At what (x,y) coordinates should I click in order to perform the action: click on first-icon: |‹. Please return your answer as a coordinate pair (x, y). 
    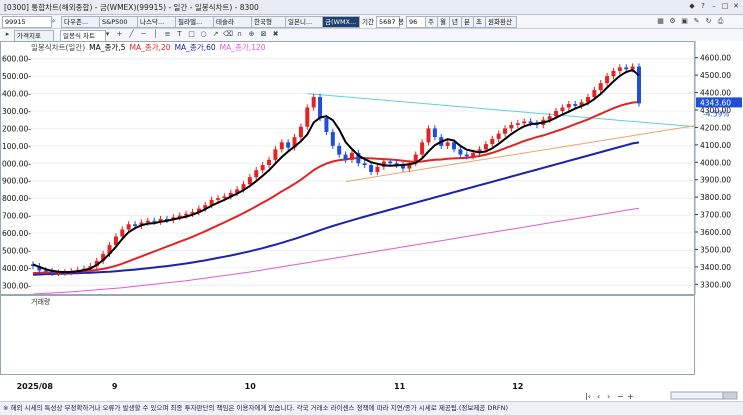
    Looking at the image, I should click on (588, 396).